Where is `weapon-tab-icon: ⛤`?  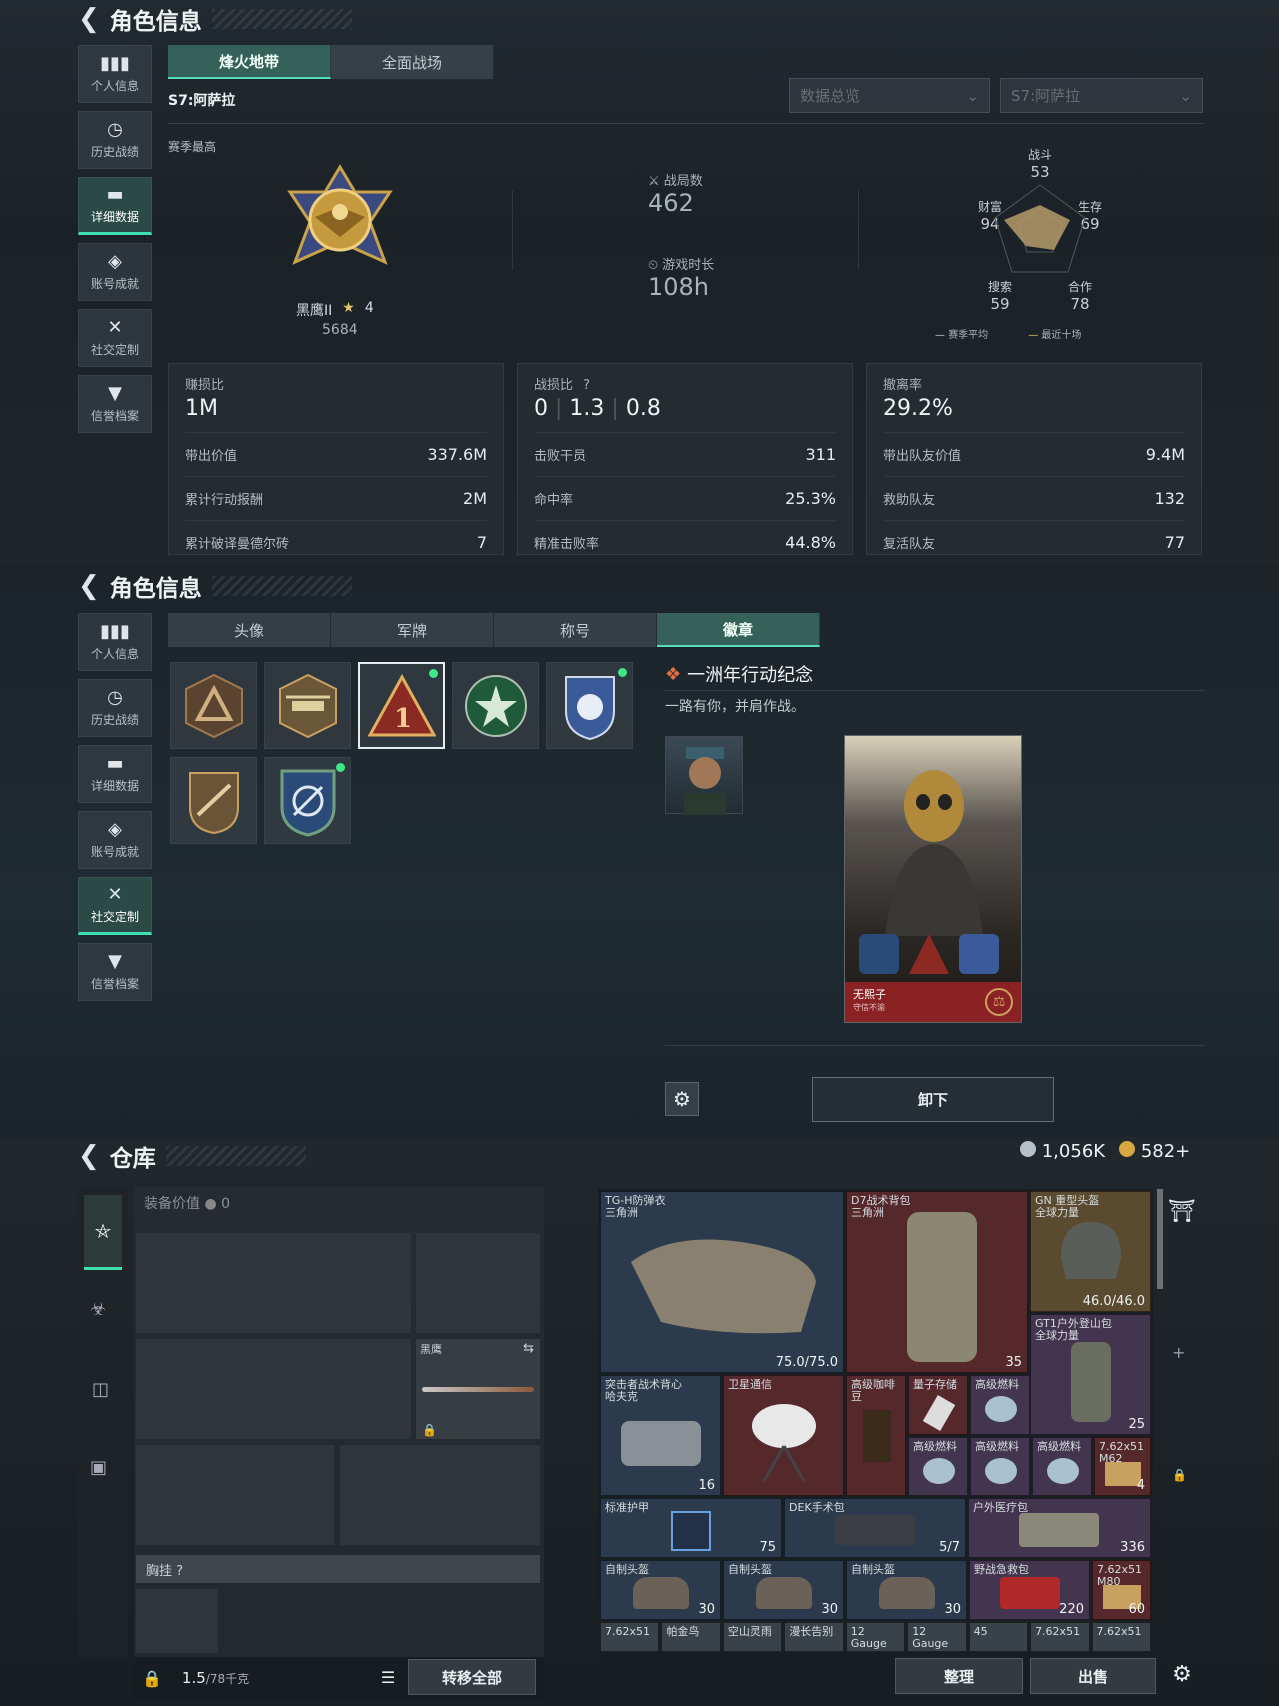 weapon-tab-icon: ⛤ is located at coordinates (103, 1232).